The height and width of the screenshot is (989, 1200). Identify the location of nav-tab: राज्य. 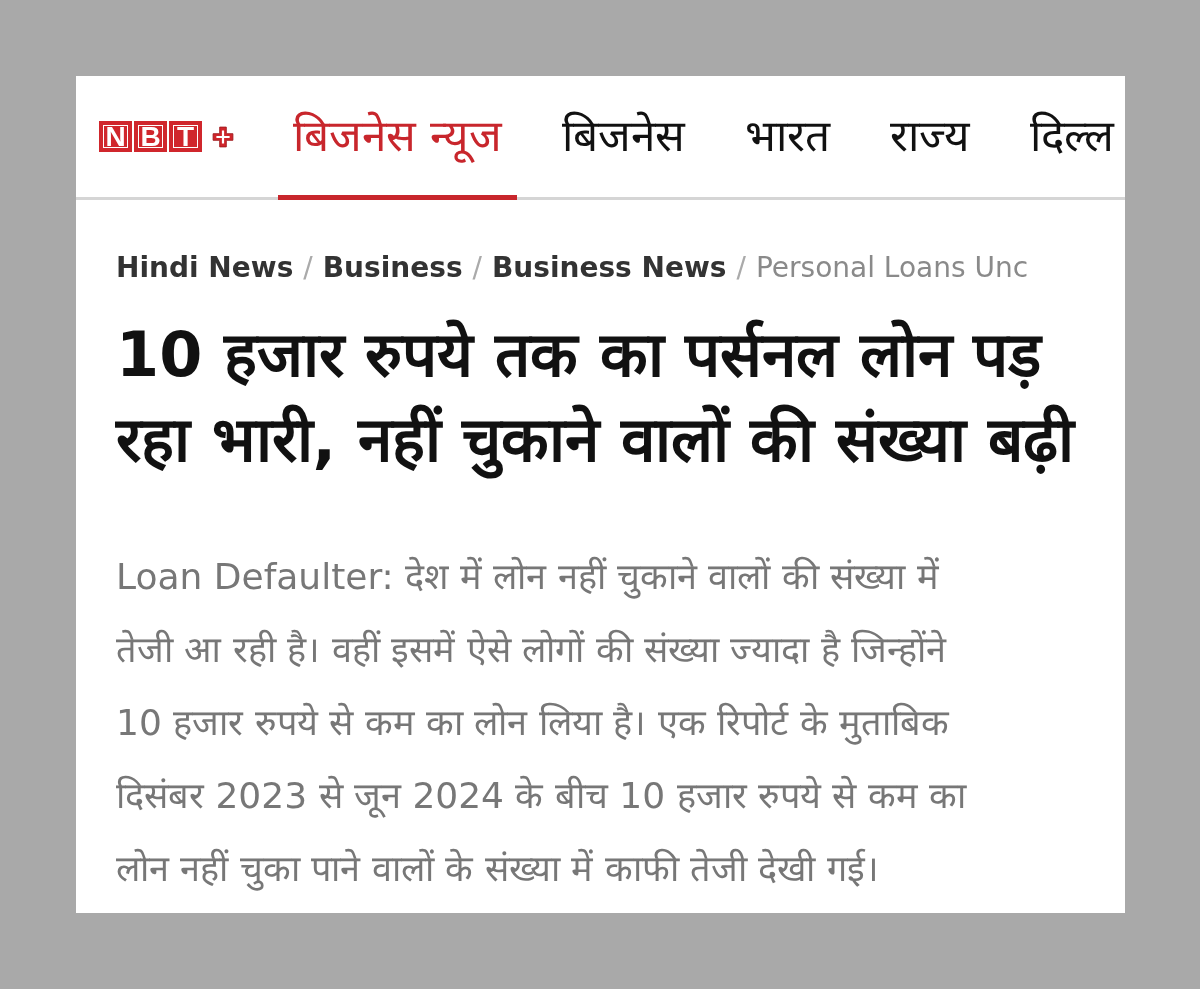
(930, 138).